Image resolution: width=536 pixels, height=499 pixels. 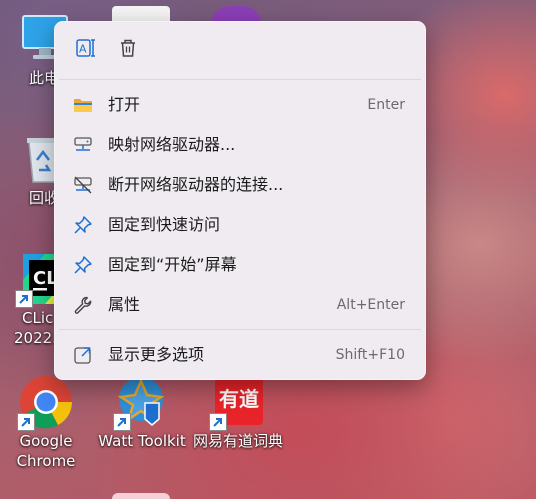 What do you see at coordinates (83, 305) in the screenshot?
I see `wrench-icon` at bounding box center [83, 305].